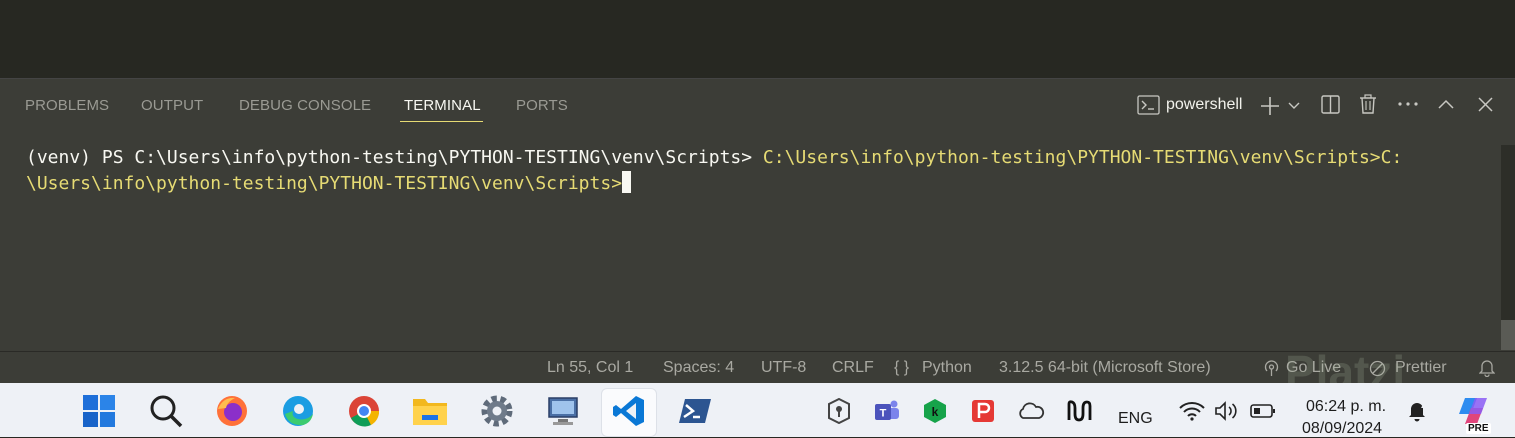 The height and width of the screenshot is (438, 1515). I want to click on svg-text: k, so click(935, 412).